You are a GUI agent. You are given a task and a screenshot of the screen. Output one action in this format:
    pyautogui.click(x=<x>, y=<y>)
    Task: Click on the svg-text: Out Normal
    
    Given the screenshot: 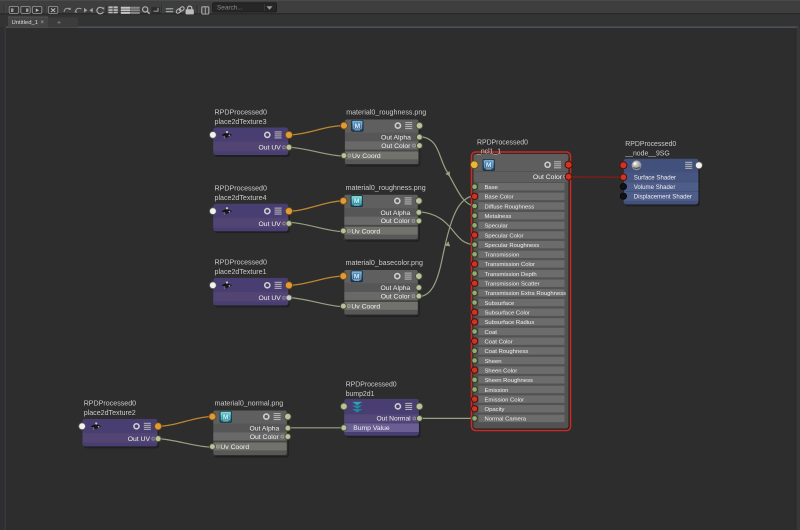 What is the action you would take?
    pyautogui.click(x=393, y=419)
    